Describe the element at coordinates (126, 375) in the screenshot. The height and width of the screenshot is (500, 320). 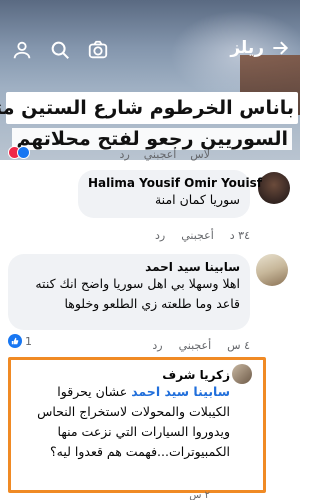
I see `comment-author: زكريا شرف` at that location.